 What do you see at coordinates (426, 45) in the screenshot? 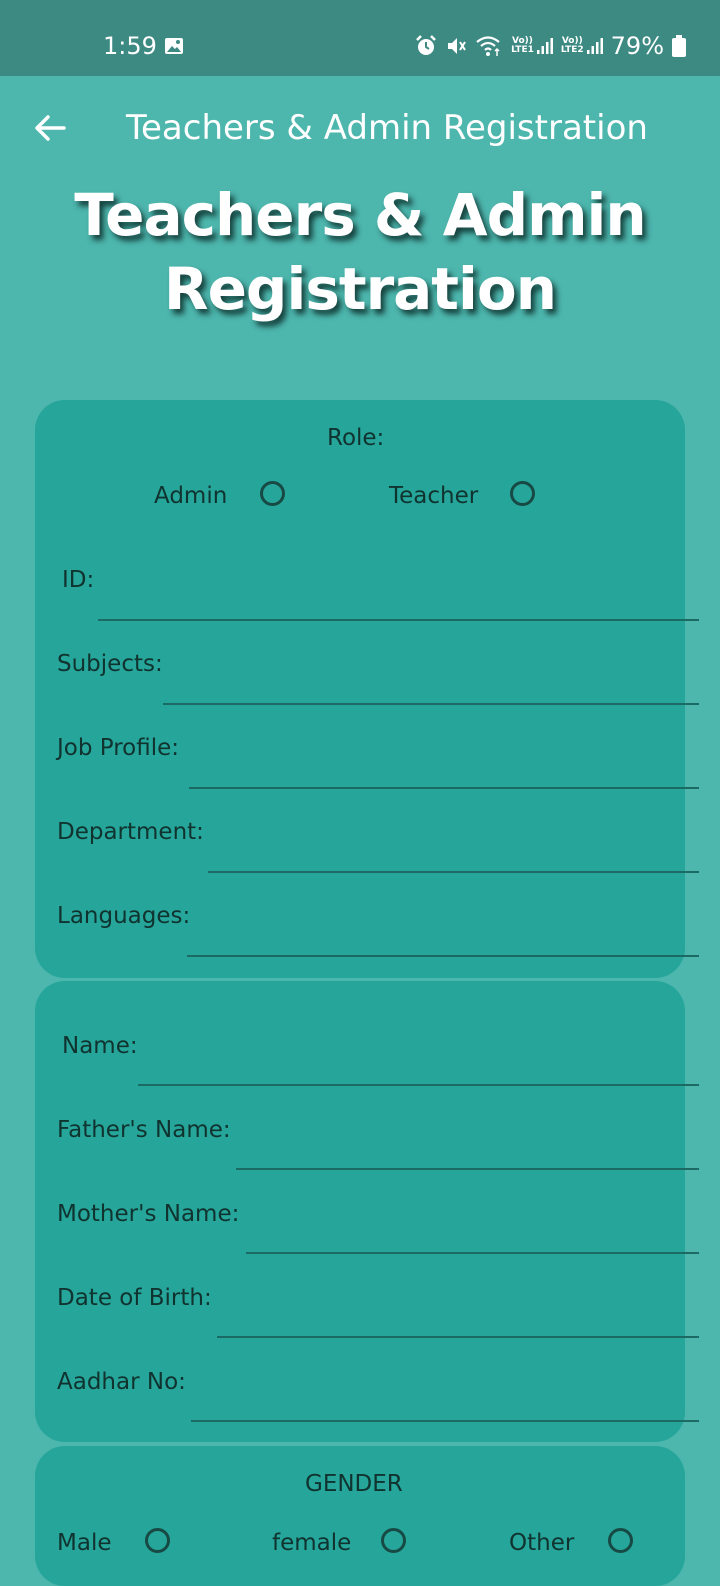
I see `alarm-icon` at bounding box center [426, 45].